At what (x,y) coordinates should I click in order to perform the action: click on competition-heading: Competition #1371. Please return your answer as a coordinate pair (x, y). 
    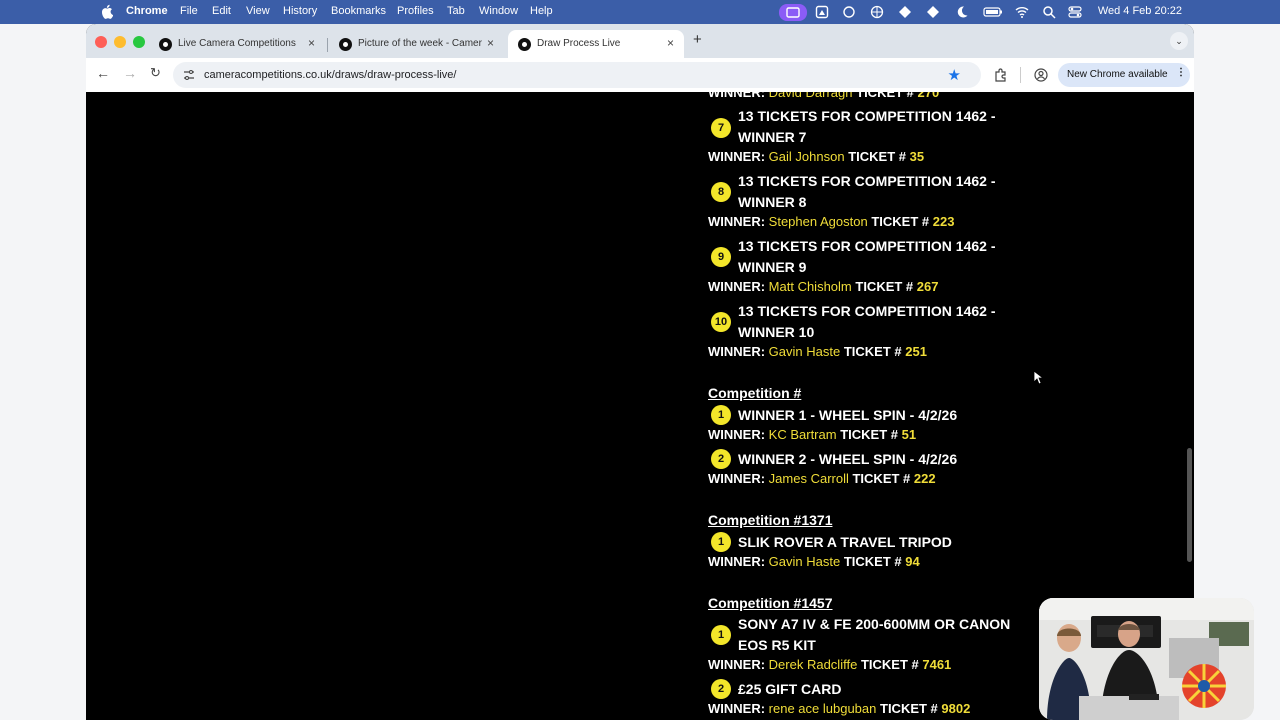
    Looking at the image, I should click on (770, 520).